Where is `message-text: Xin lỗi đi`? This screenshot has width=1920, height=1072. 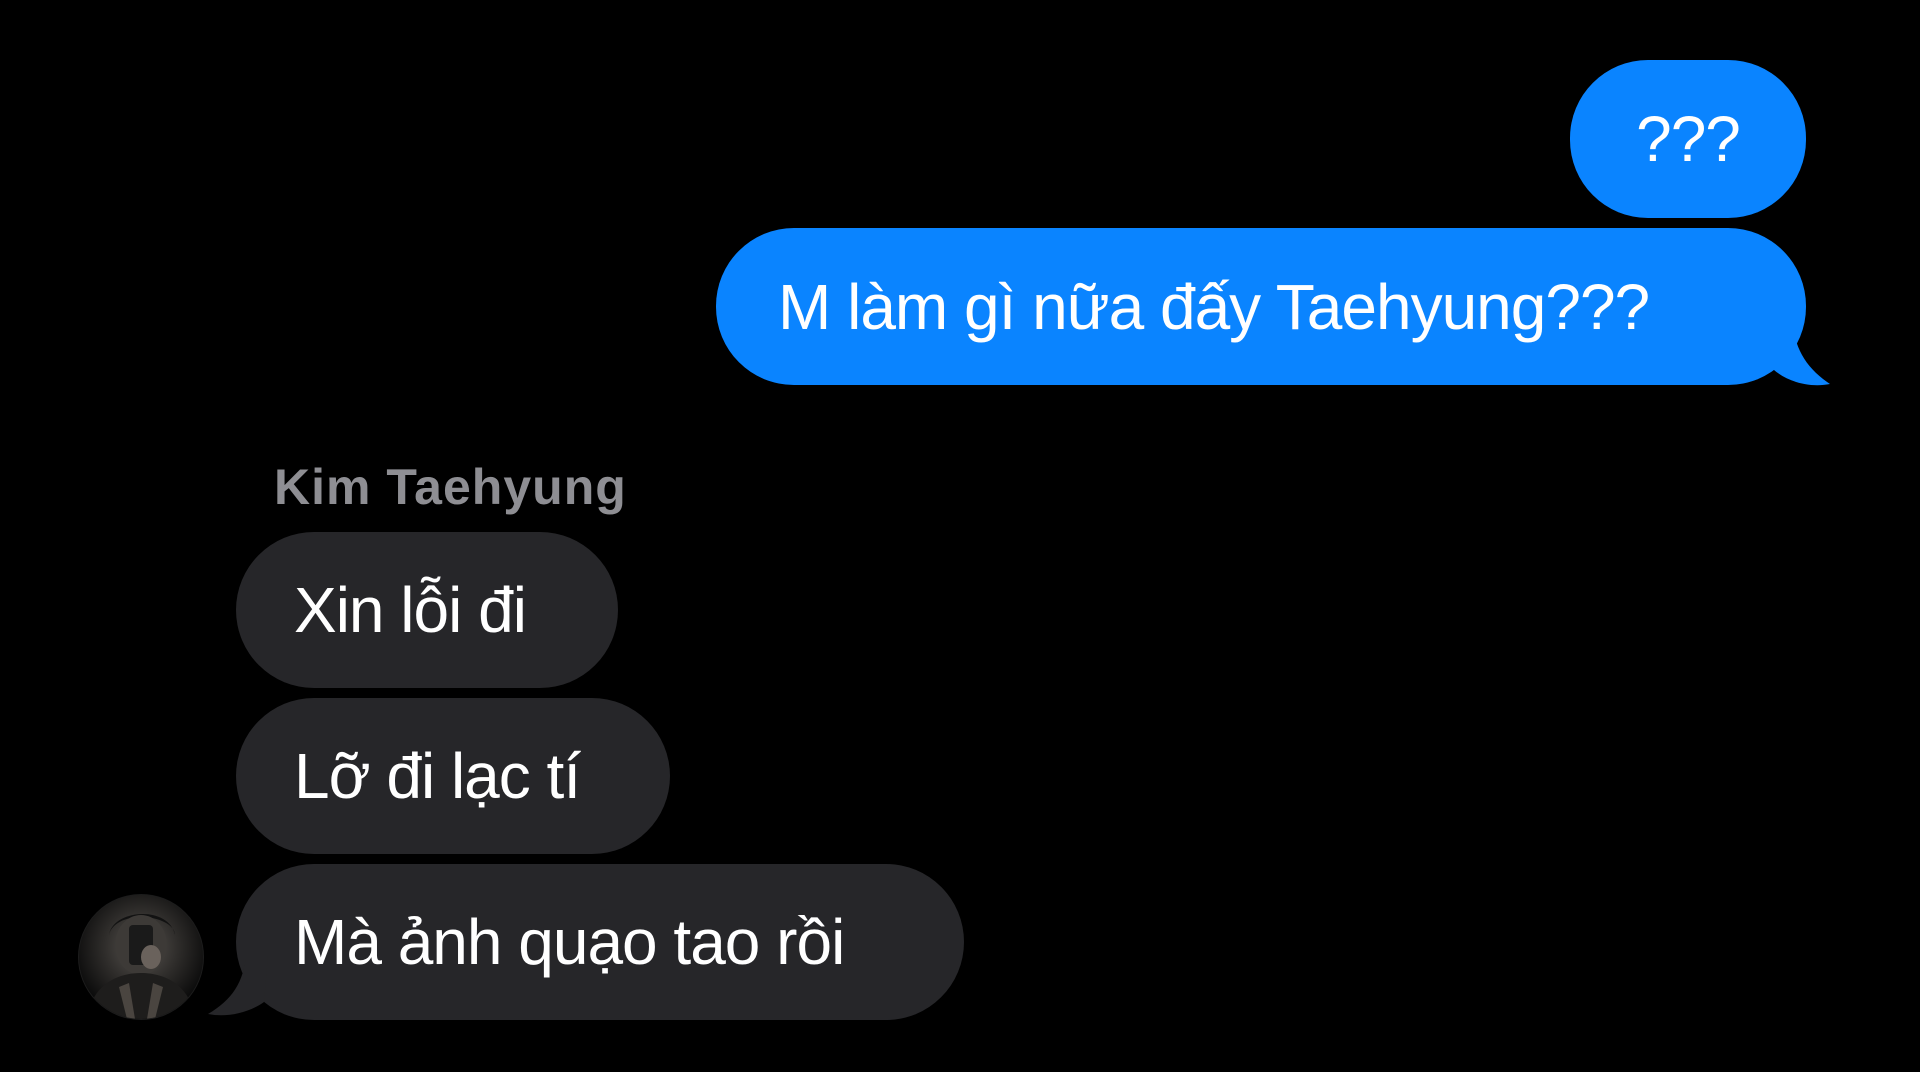 message-text: Xin lỗi đi is located at coordinates (410, 610).